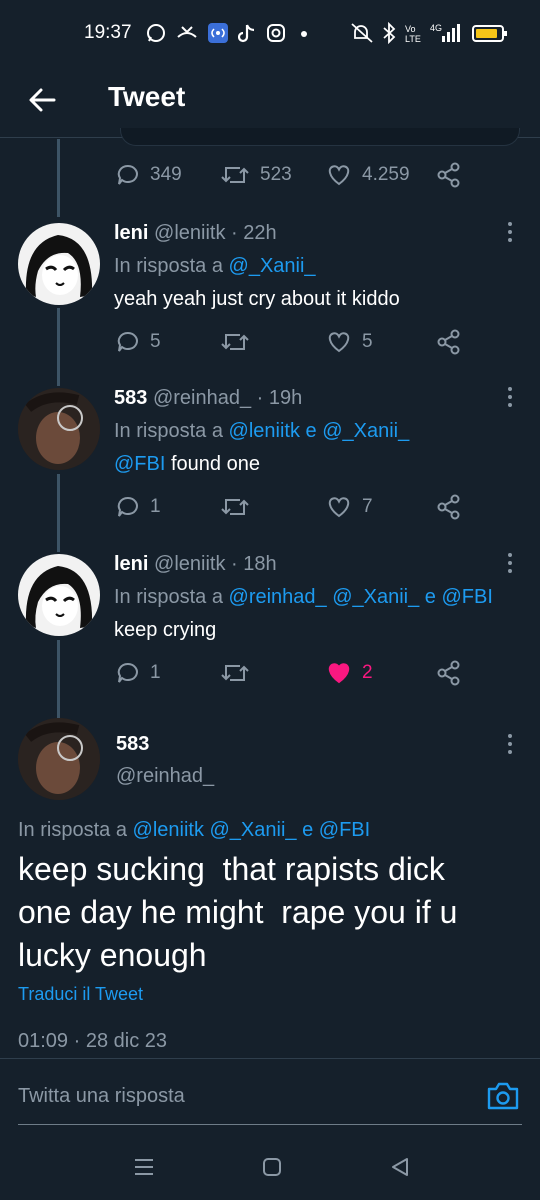 Image resolution: width=540 pixels, height=1200 pixels. What do you see at coordinates (132, 744) in the screenshot?
I see `main-display-name: 583` at bounding box center [132, 744].